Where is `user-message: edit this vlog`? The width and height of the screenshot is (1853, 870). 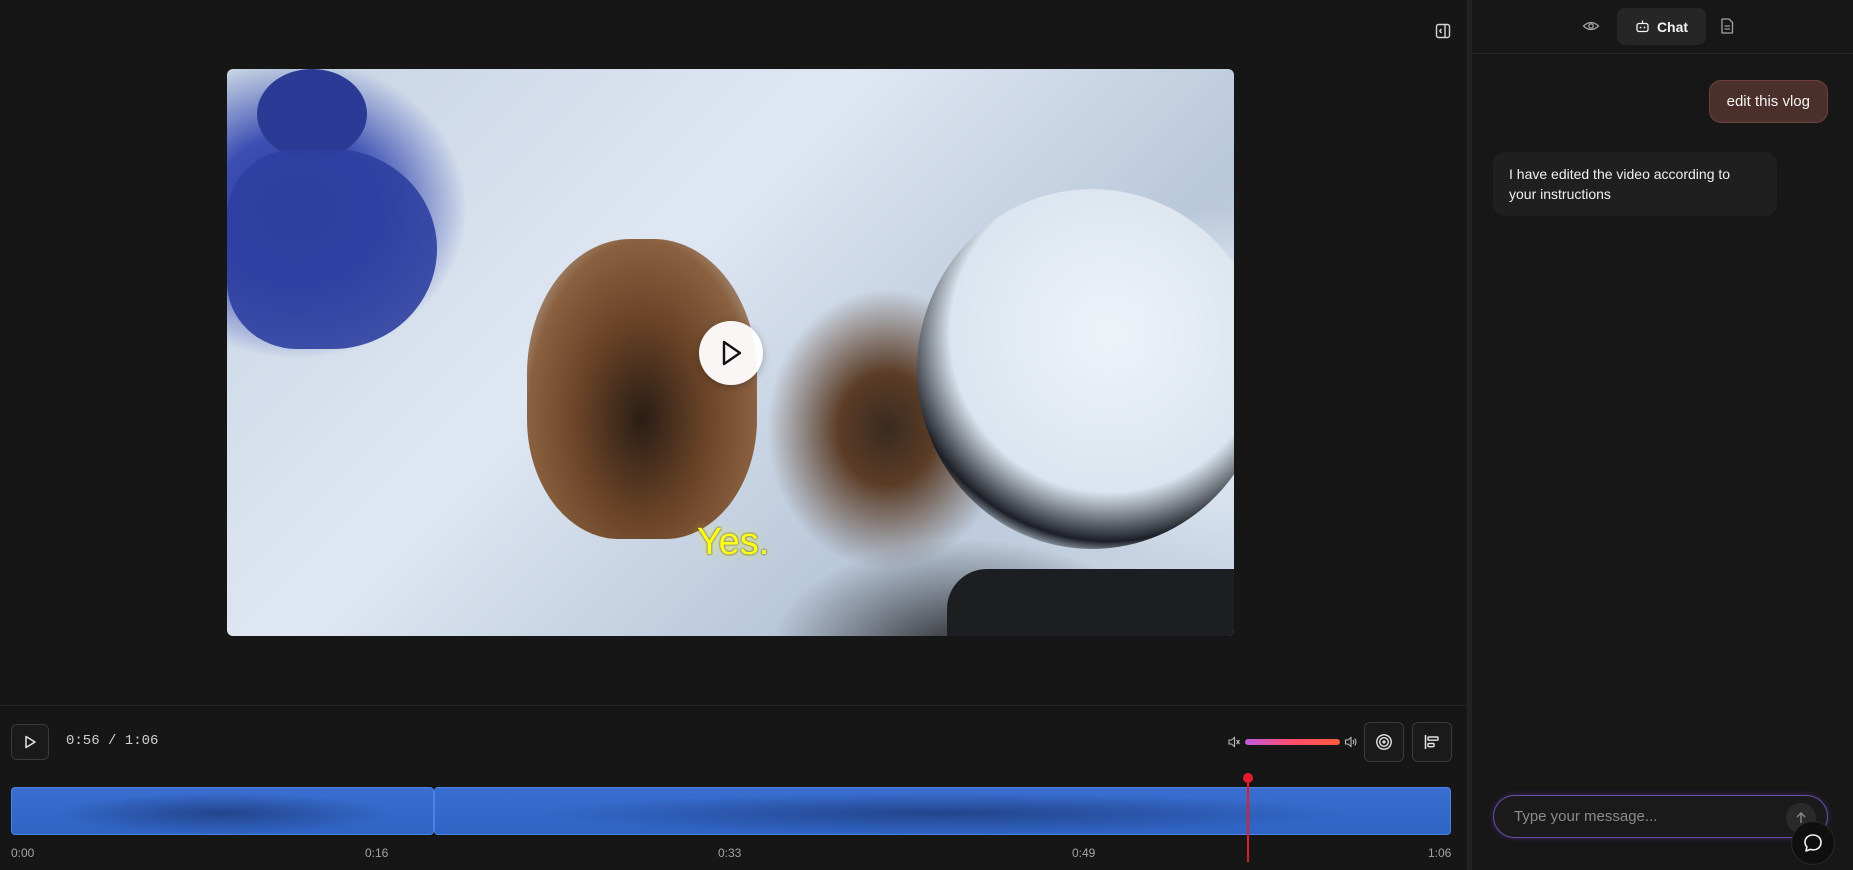 user-message: edit this vlog is located at coordinates (1768, 101).